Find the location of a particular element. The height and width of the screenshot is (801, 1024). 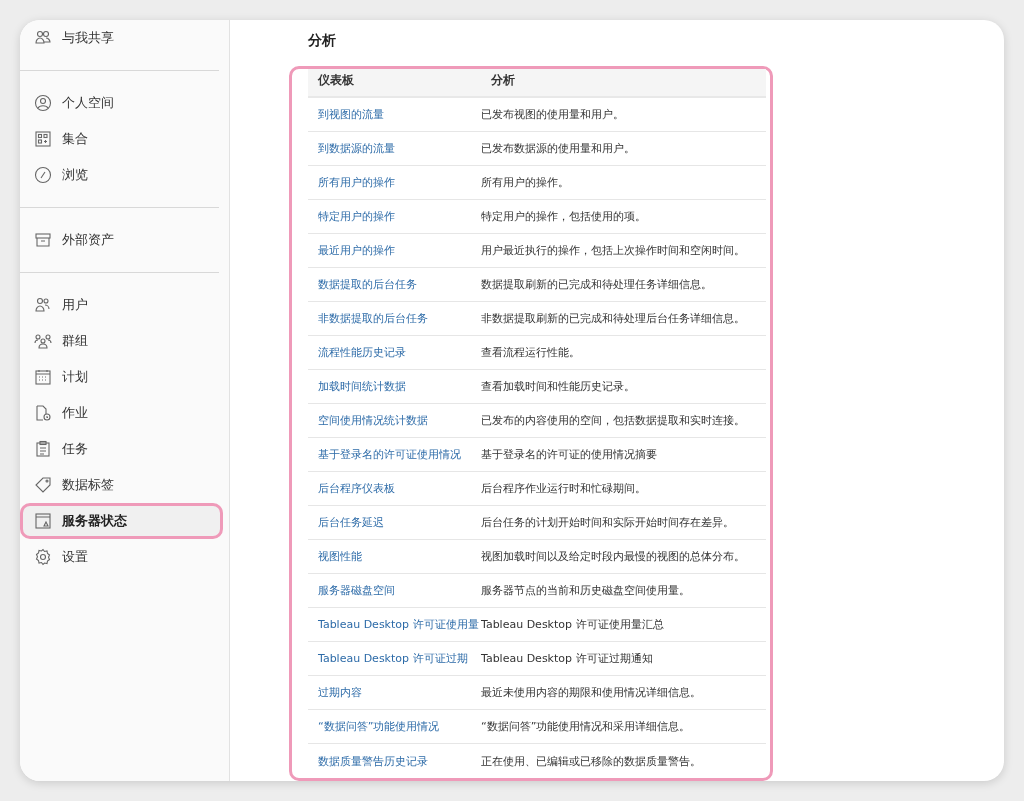

grid-icon is located at coordinates (43, 139).